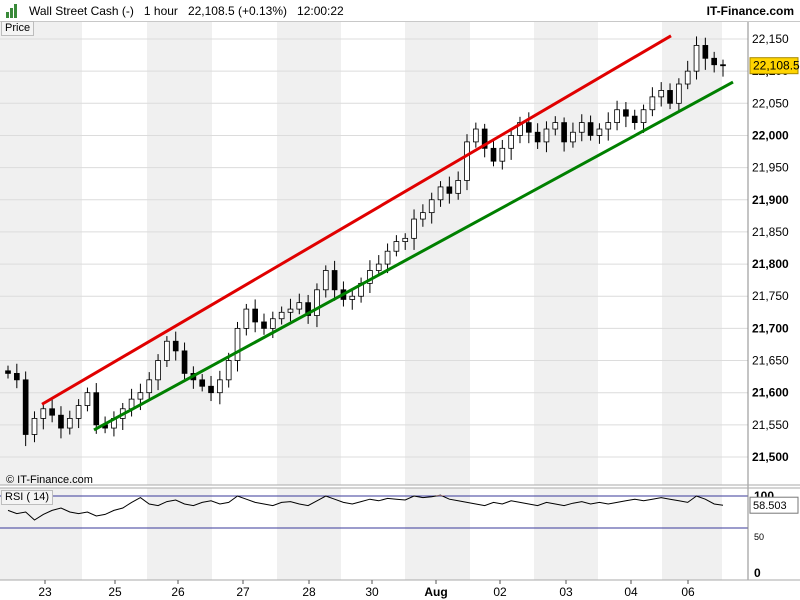  I want to click on price-tick-label: 21,650, so click(770, 361).